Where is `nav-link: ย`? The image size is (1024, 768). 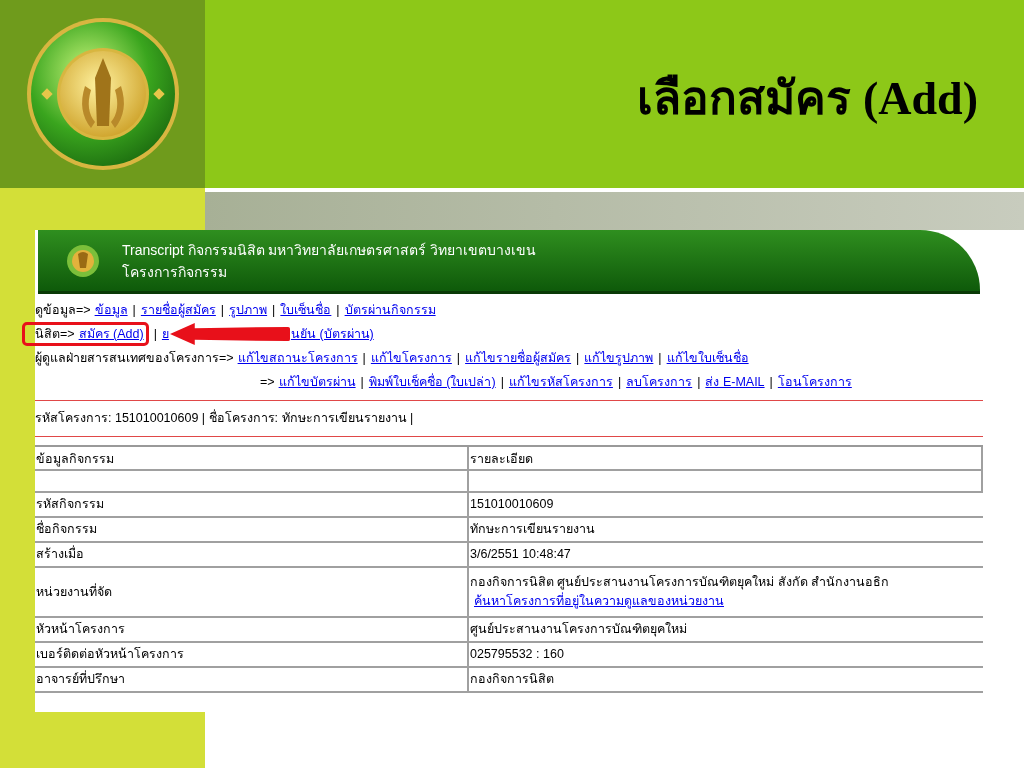
nav-link: ย is located at coordinates (165, 334).